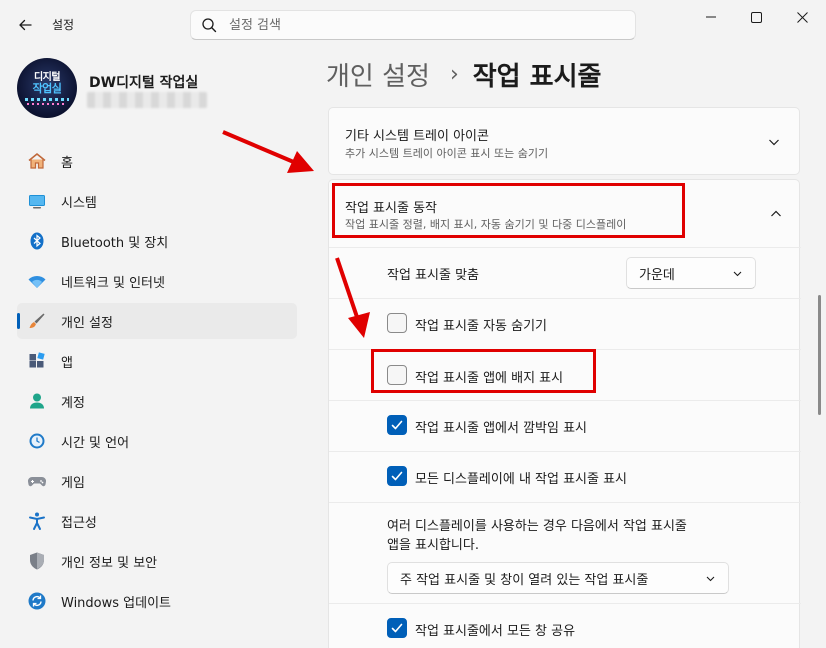 This screenshot has width=826, height=648. What do you see at coordinates (657, 275) in the screenshot?
I see `alignment-value: 가운데` at bounding box center [657, 275].